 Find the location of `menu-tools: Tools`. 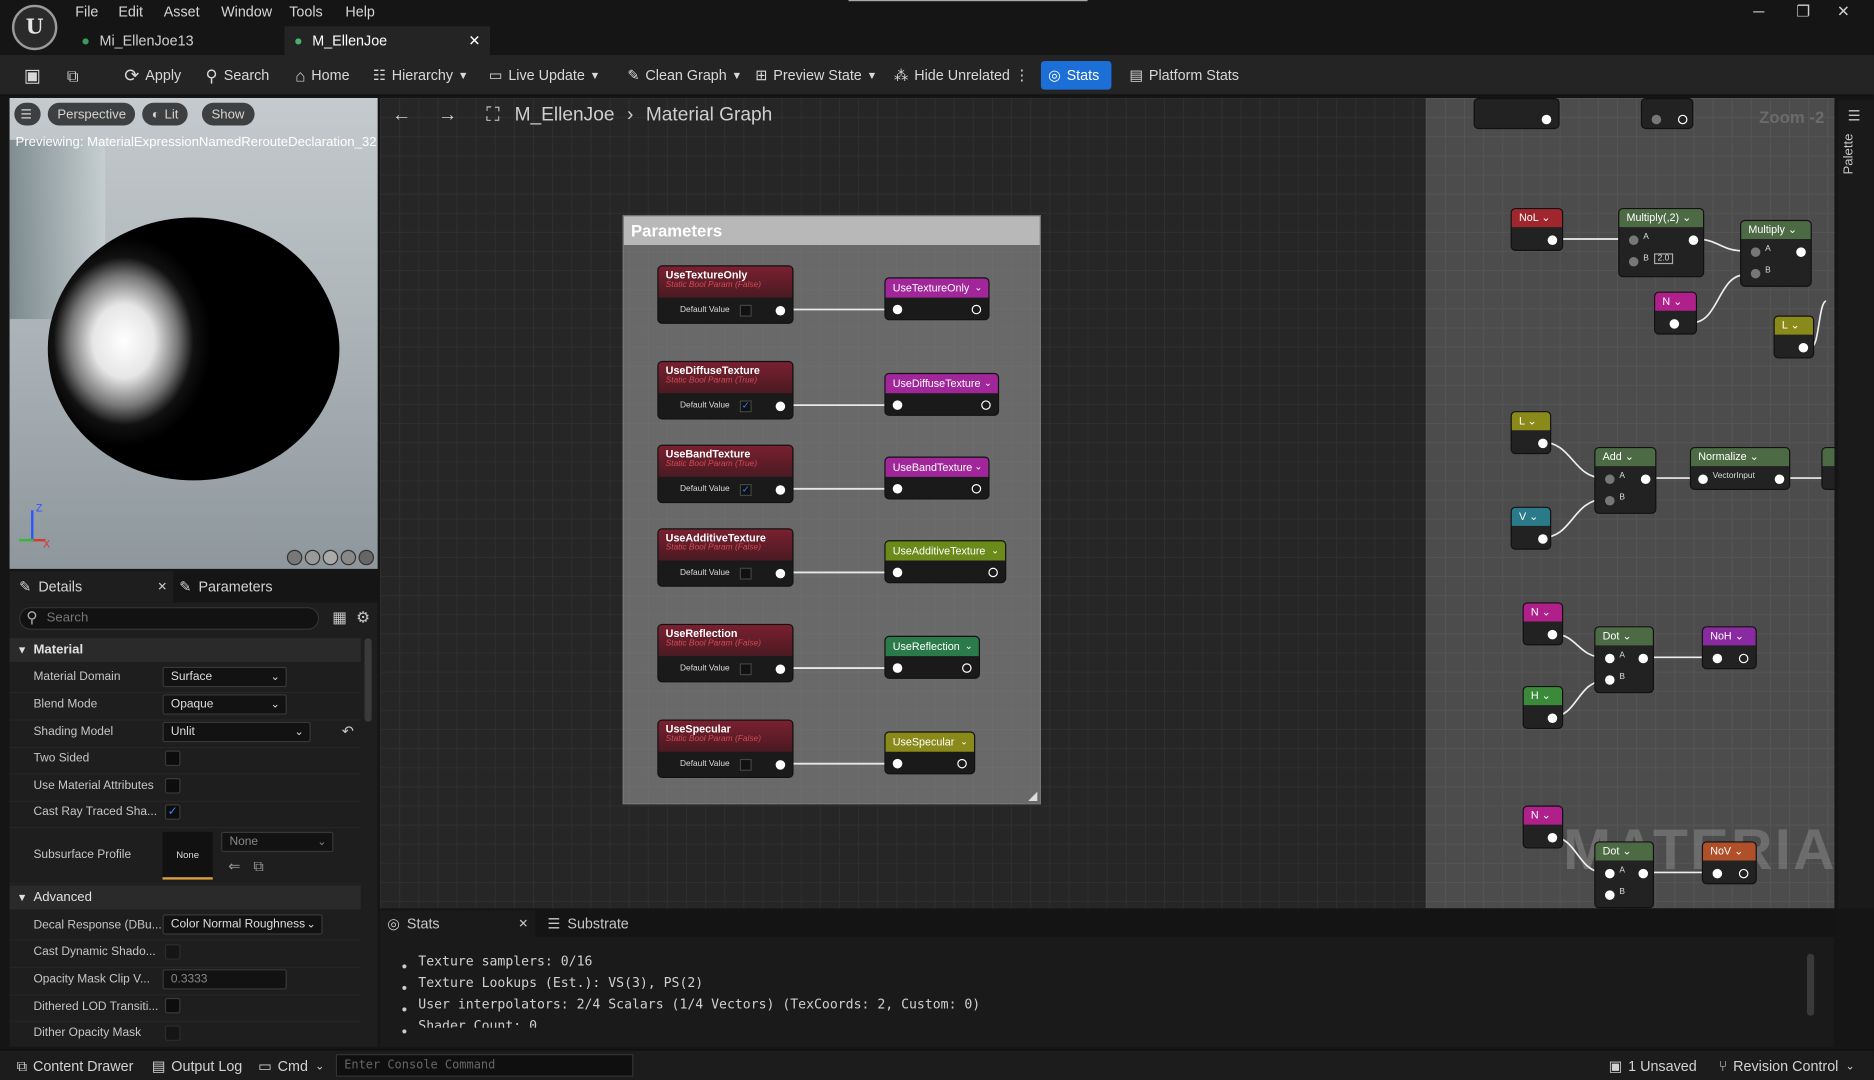

menu-tools: Tools is located at coordinates (305, 12).